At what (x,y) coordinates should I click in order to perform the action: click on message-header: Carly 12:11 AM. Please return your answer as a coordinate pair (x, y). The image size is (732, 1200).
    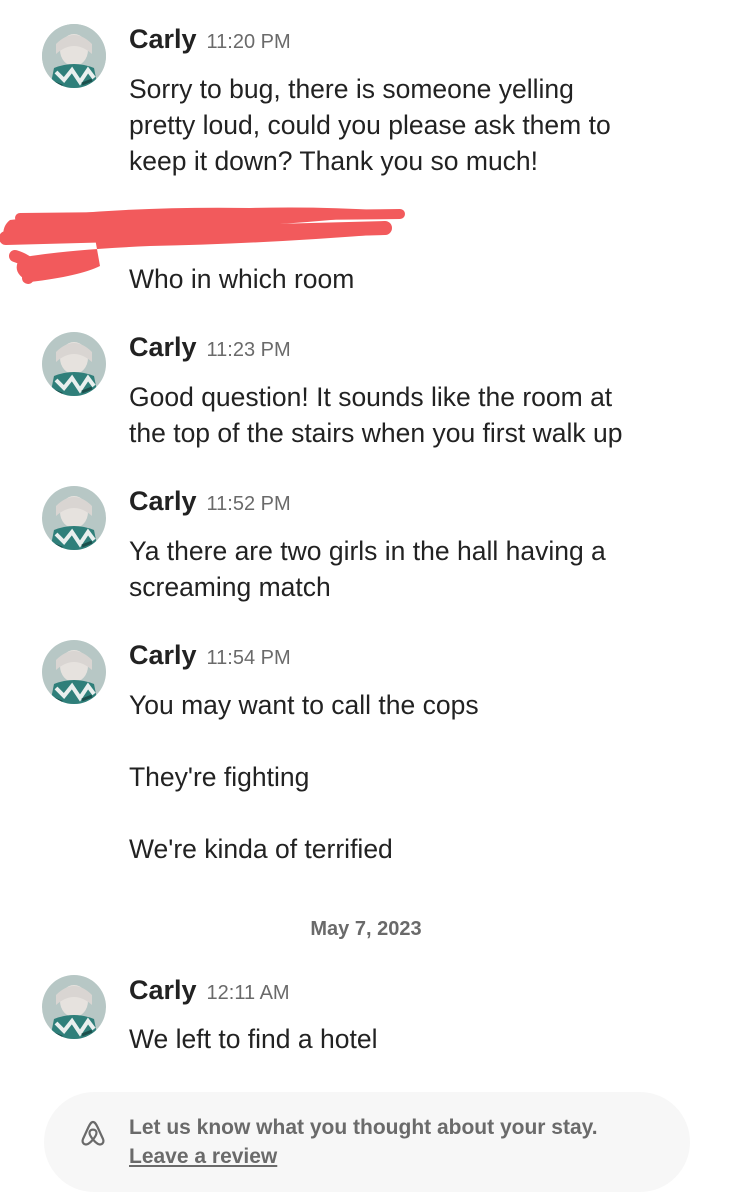
    Looking at the image, I should click on (209, 990).